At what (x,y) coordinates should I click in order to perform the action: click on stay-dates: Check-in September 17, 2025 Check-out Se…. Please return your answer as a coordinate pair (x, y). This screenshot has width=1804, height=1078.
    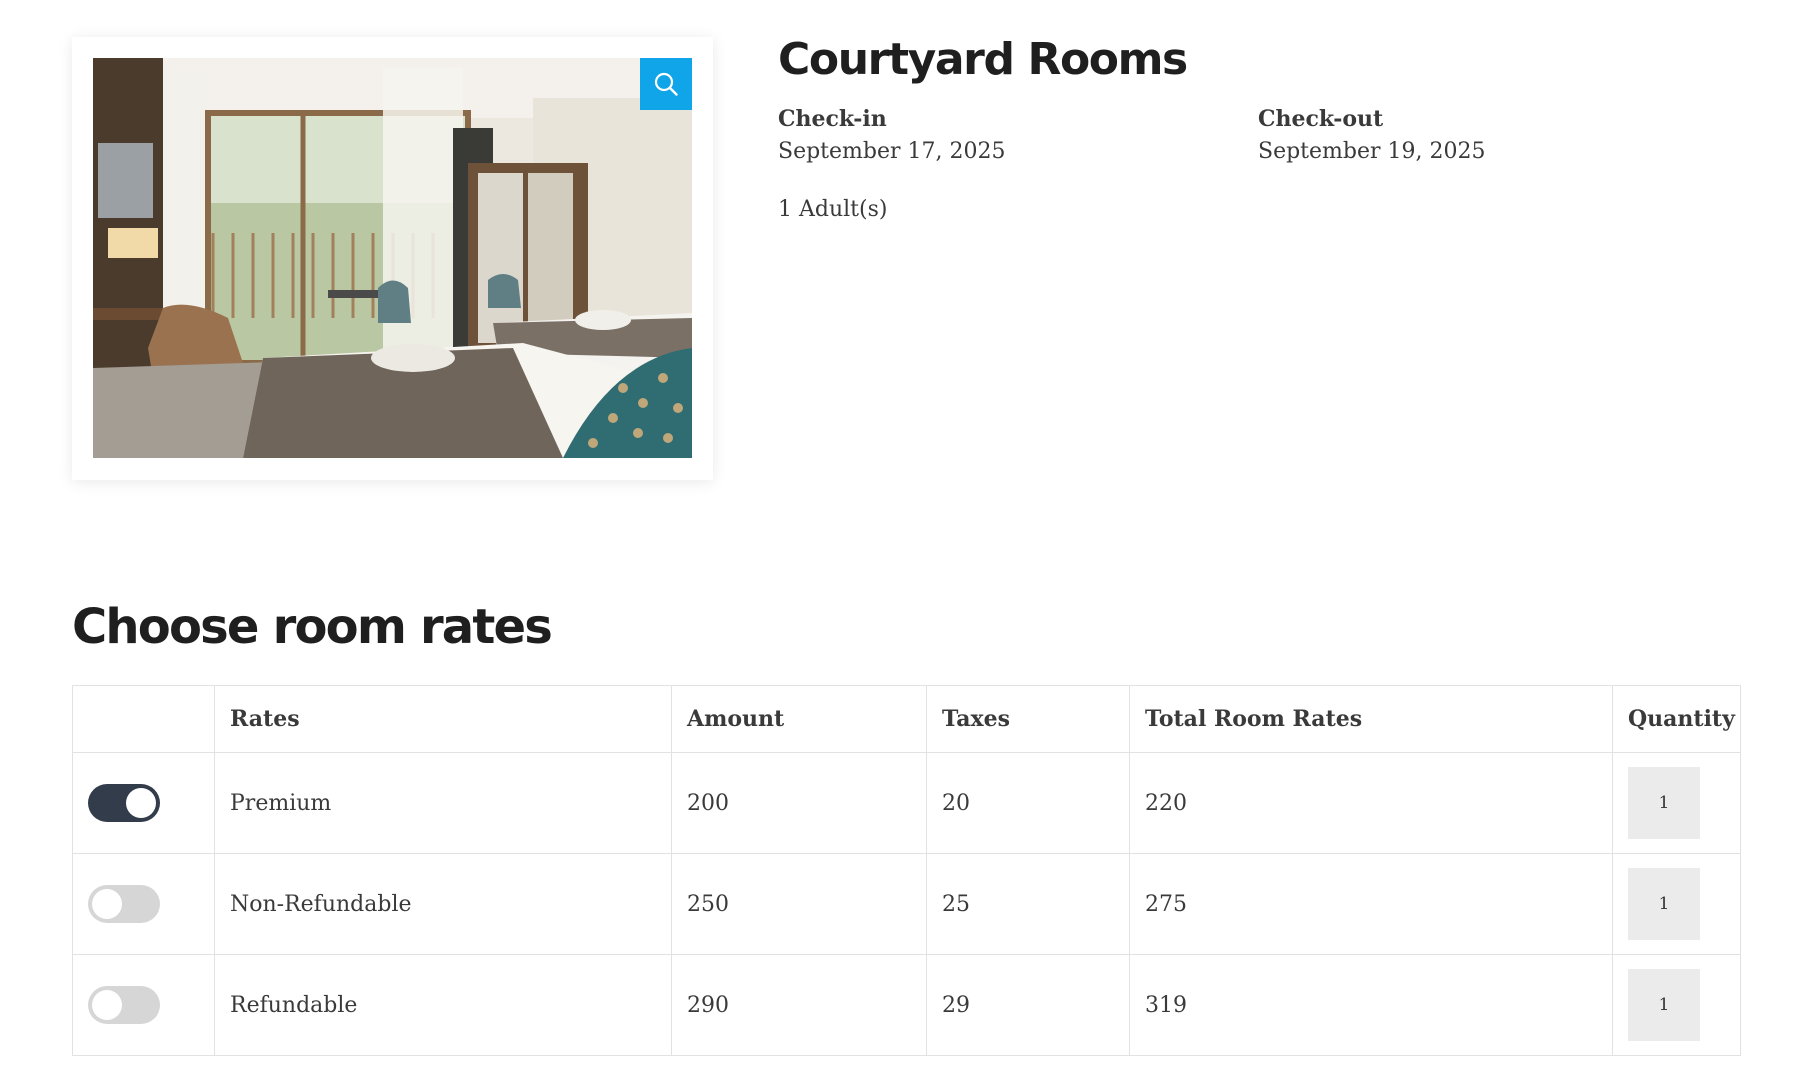
    Looking at the image, I should click on (1258, 137).